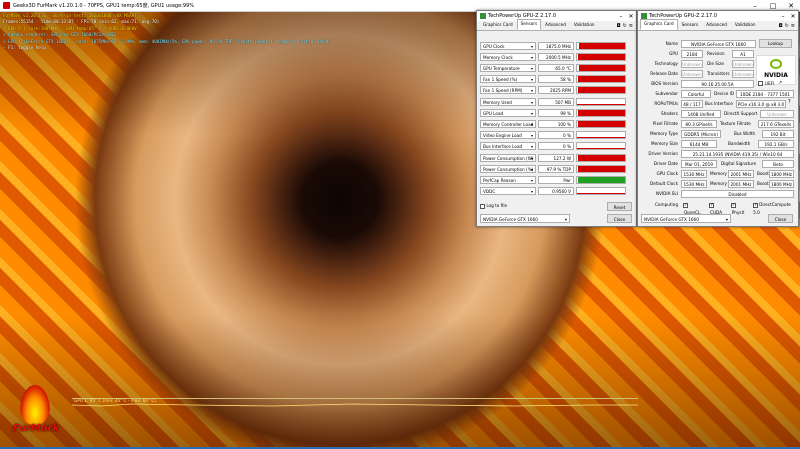 The width and height of the screenshot is (800, 449). What do you see at coordinates (692, 74) in the screenshot?
I see `release-date-value: Unknown` at bounding box center [692, 74].